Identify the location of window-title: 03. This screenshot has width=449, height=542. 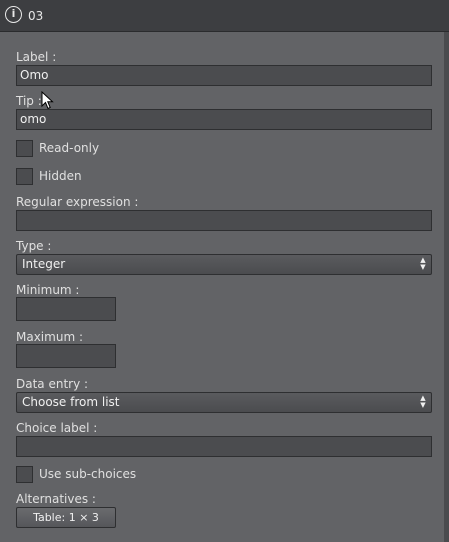
(36, 16).